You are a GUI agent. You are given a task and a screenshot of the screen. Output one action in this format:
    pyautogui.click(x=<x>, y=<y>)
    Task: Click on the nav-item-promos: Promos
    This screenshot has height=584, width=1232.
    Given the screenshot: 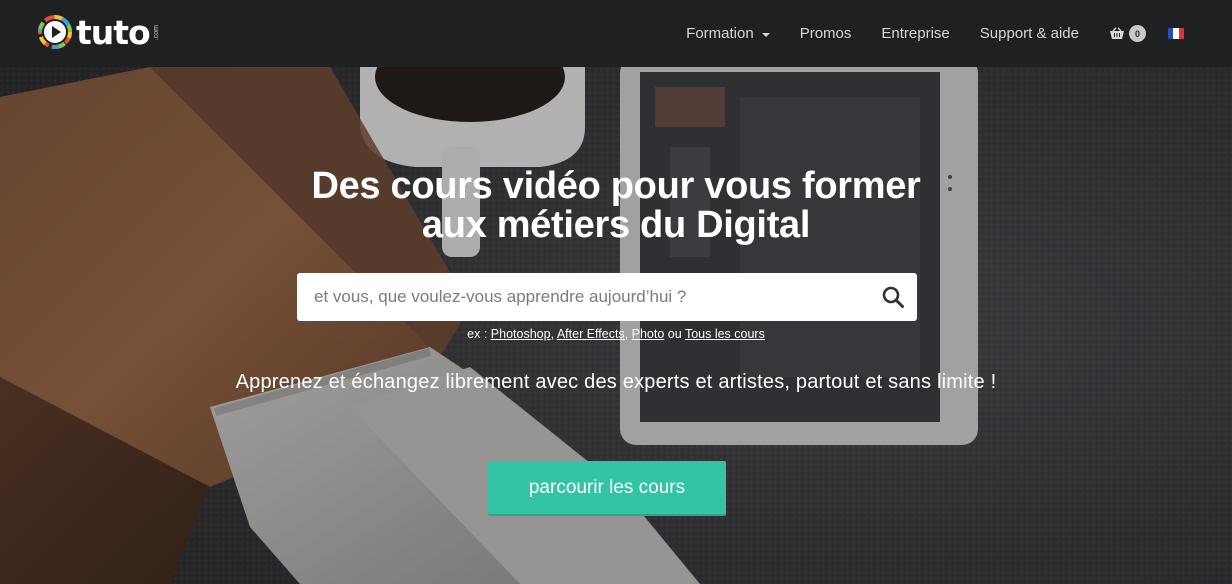 What is the action you would take?
    pyautogui.click(x=826, y=33)
    